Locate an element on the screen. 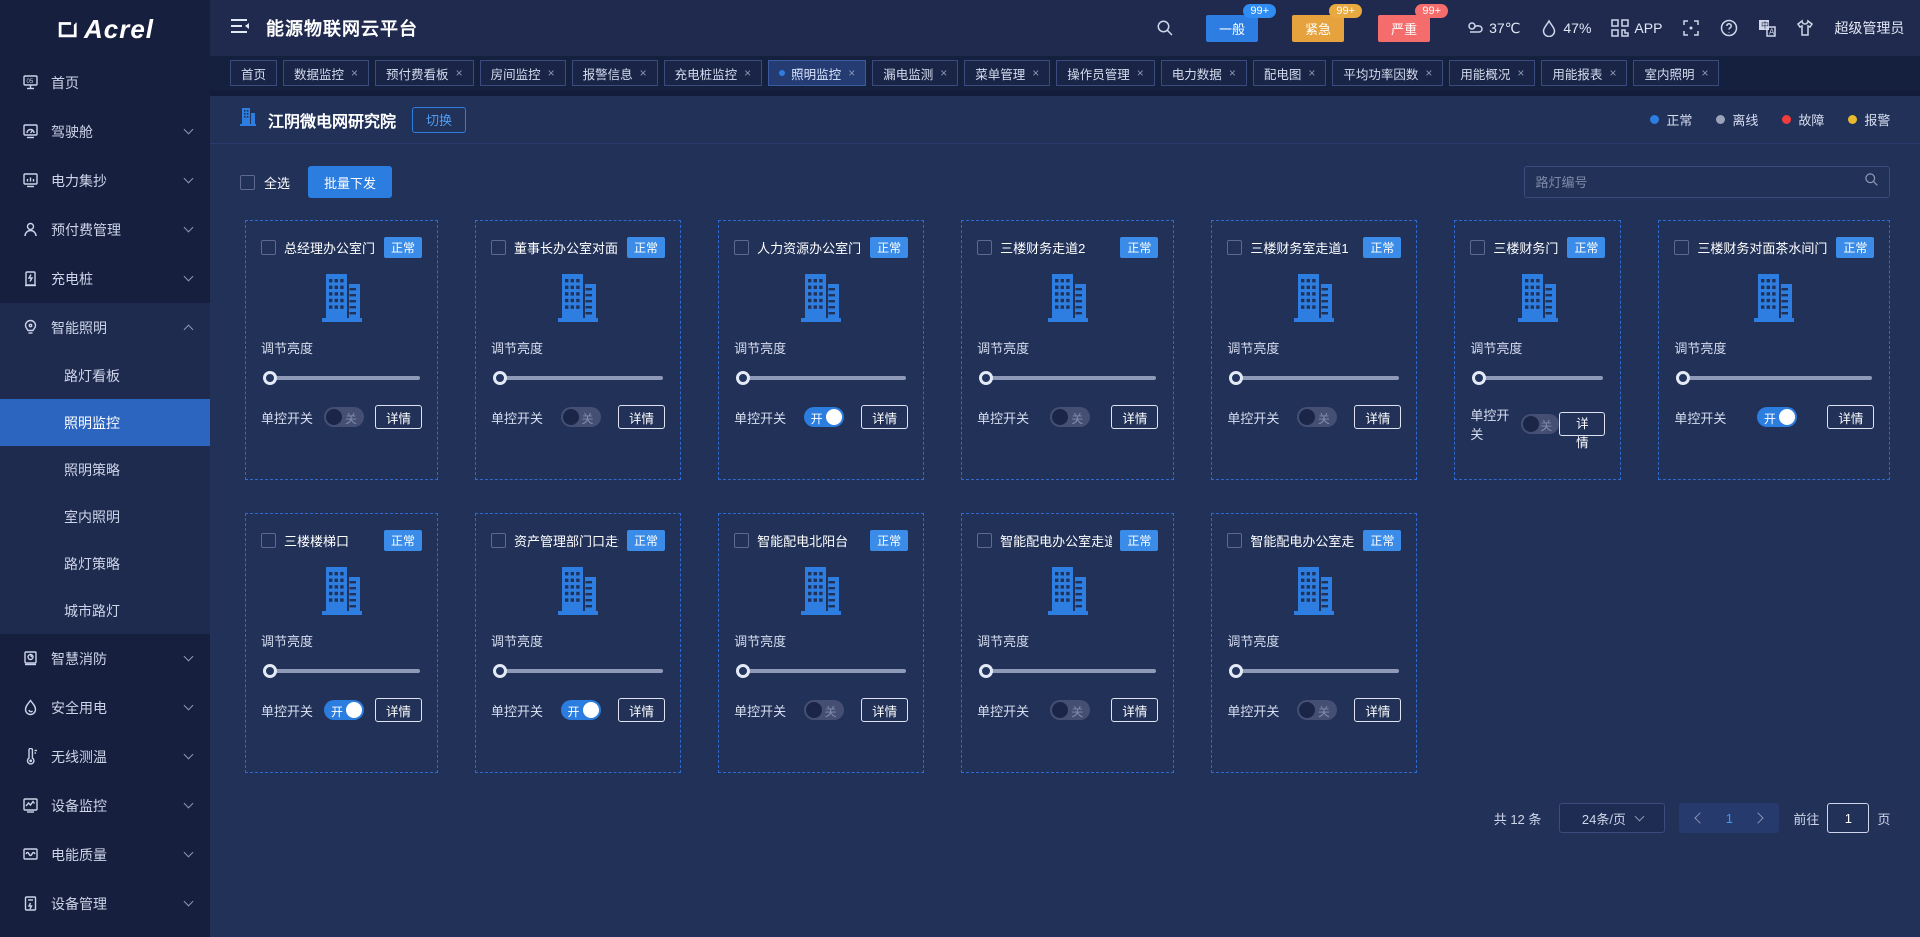 Image resolution: width=1920 pixels, height=937 pixels. next-page-button is located at coordinates (1758, 818).